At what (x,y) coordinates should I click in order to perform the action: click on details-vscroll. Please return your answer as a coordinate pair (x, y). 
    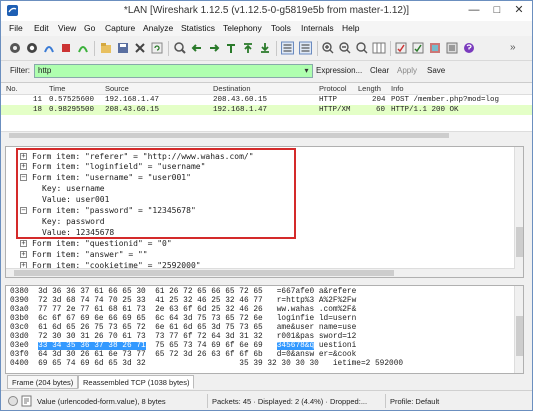
    Looking at the image, I should click on (518, 212).